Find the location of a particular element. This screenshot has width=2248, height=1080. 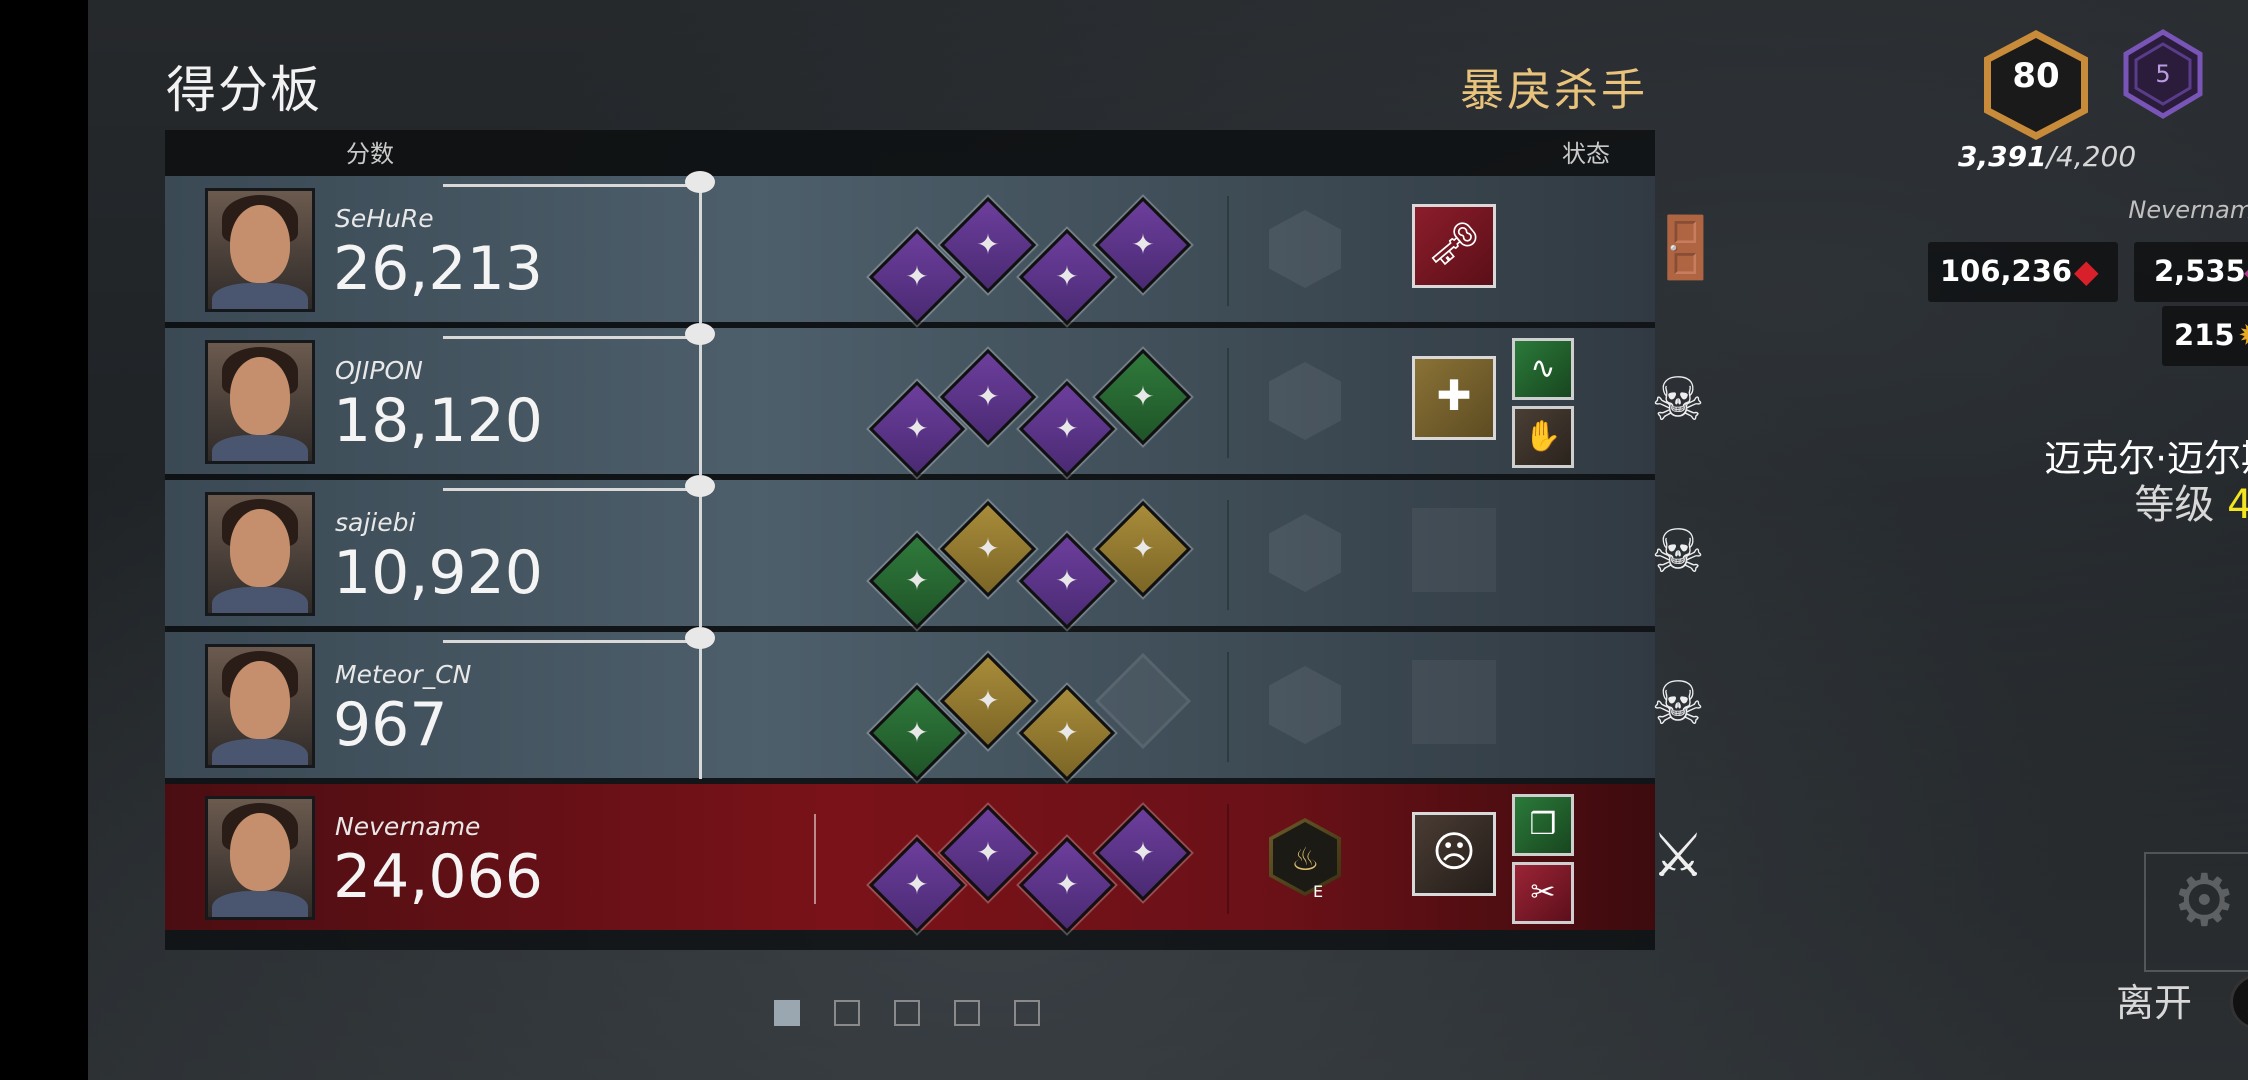

survivor-row: Meteor_CN 967 ✦ ✦ ✦ ☠ is located at coordinates (935, 704).